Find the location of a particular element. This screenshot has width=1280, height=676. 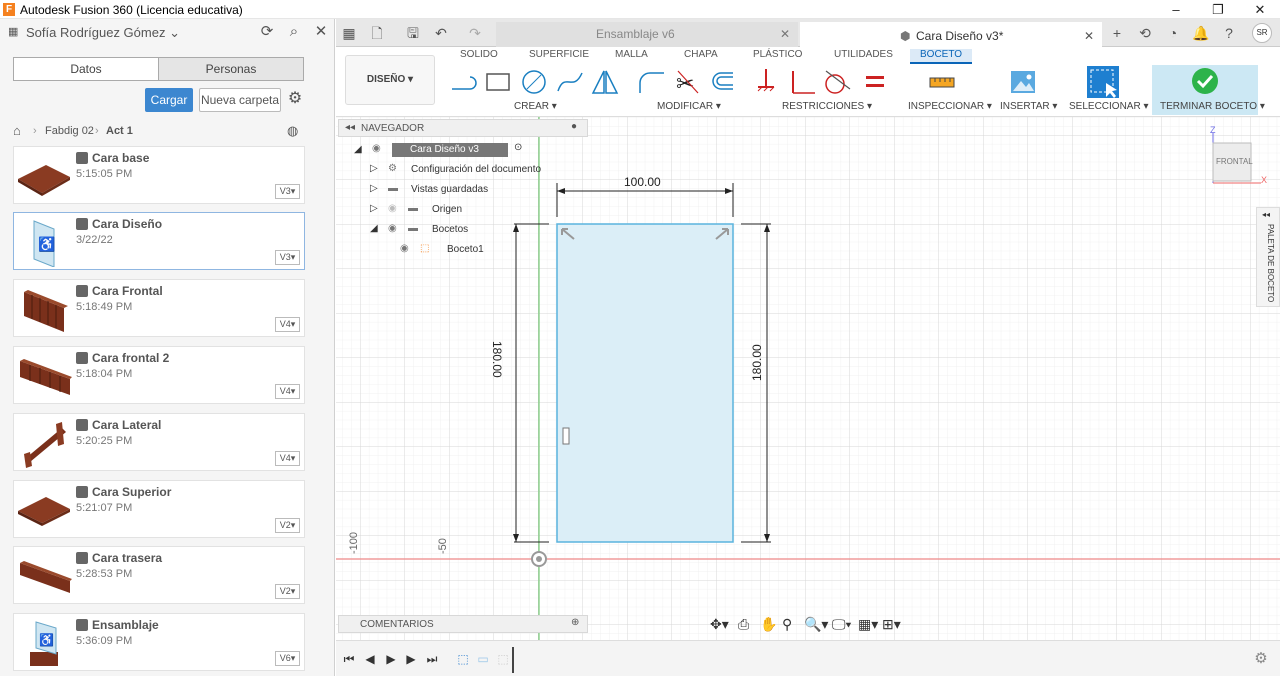

tree-item: ▷ ◉ ▬ Origen is located at coordinates (480, 212).